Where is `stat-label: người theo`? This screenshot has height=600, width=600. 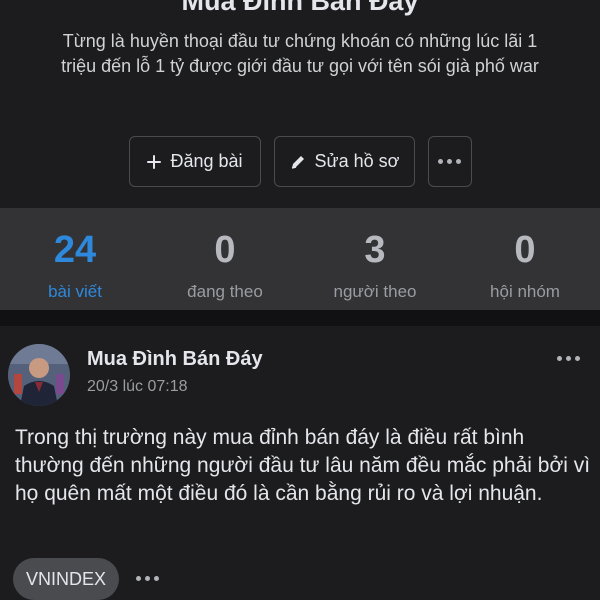 stat-label: người theo is located at coordinates (375, 291).